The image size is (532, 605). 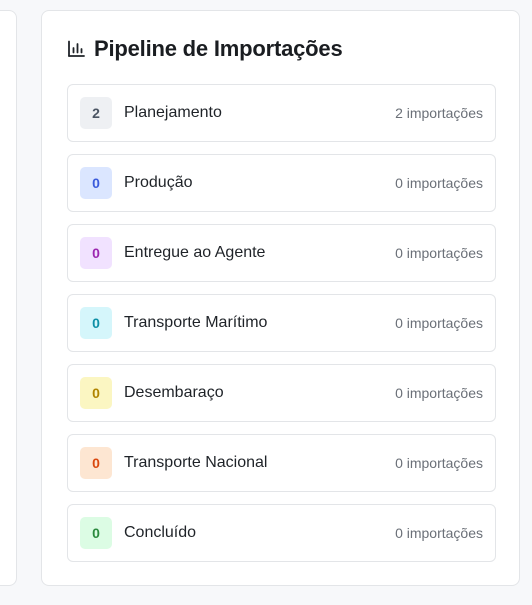 What do you see at coordinates (196, 322) in the screenshot?
I see `stage-name: Transporte Marítimo` at bounding box center [196, 322].